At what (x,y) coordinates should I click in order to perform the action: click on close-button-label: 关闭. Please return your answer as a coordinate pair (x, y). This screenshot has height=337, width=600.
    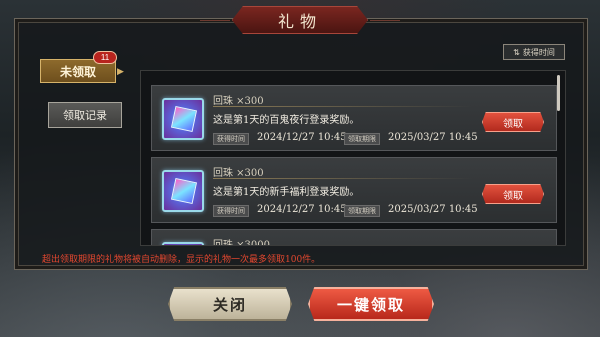
    Looking at the image, I should click on (229, 304).